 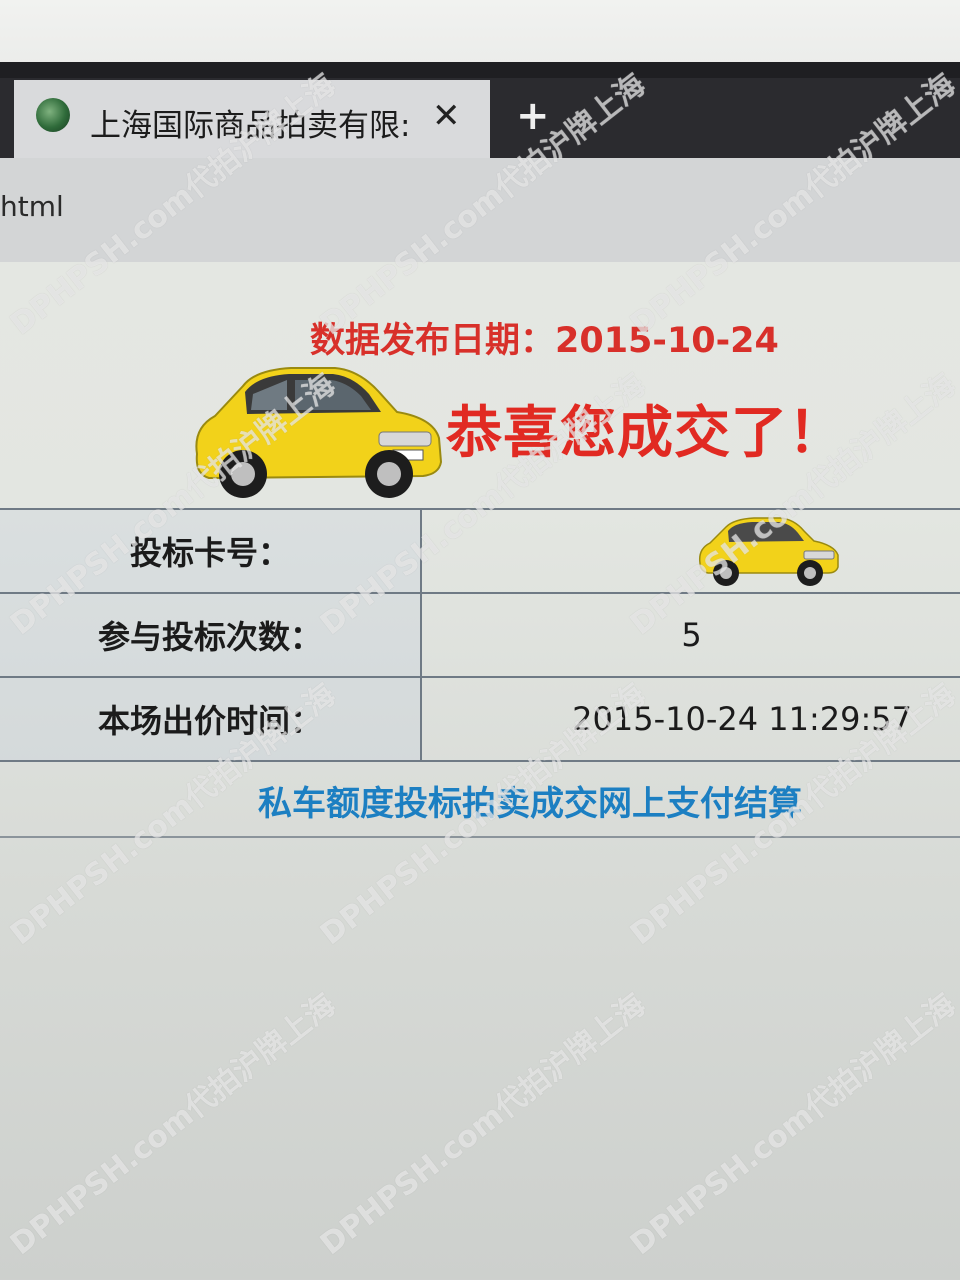 I want to click on divider, so click(x=480, y=837).